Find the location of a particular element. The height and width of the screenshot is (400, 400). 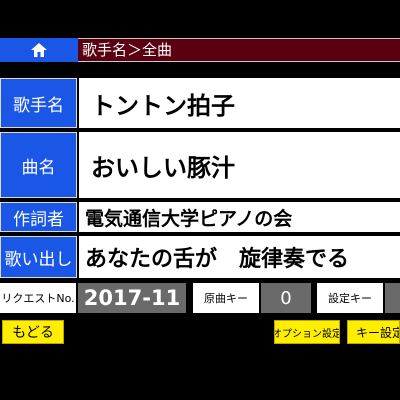

home-button is located at coordinates (39, 50).